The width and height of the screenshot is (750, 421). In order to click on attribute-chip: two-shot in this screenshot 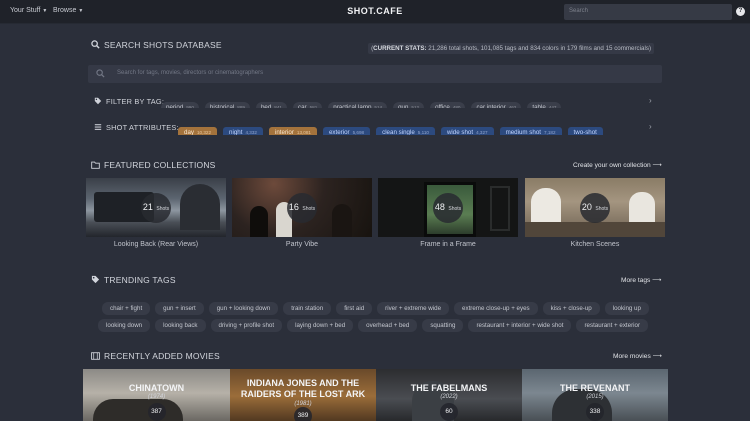, I will do `click(585, 130)`.